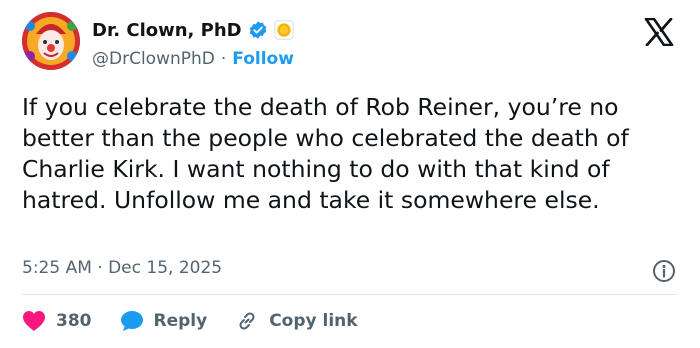 Image resolution: width=700 pixels, height=348 pixels. Describe the element at coordinates (257, 30) in the screenshot. I see `verified-badge-icon` at that location.